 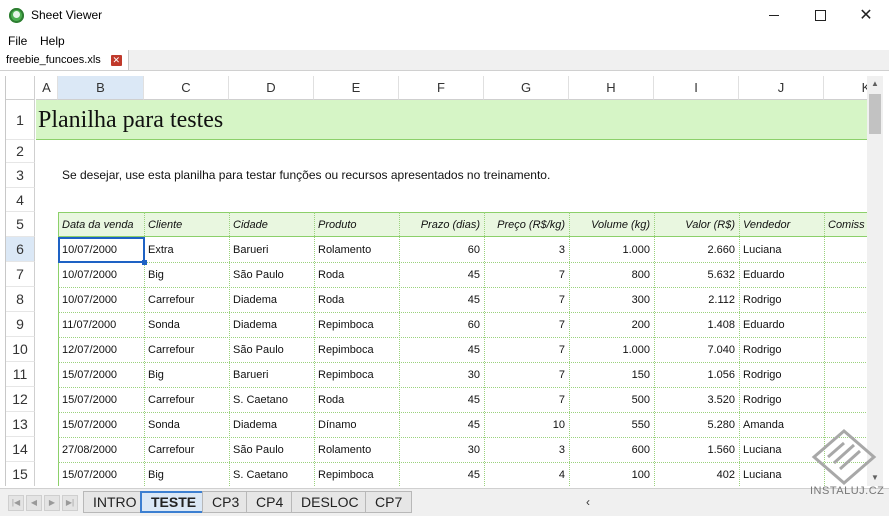 What do you see at coordinates (271, 88) in the screenshot?
I see `column-header-d: D` at bounding box center [271, 88].